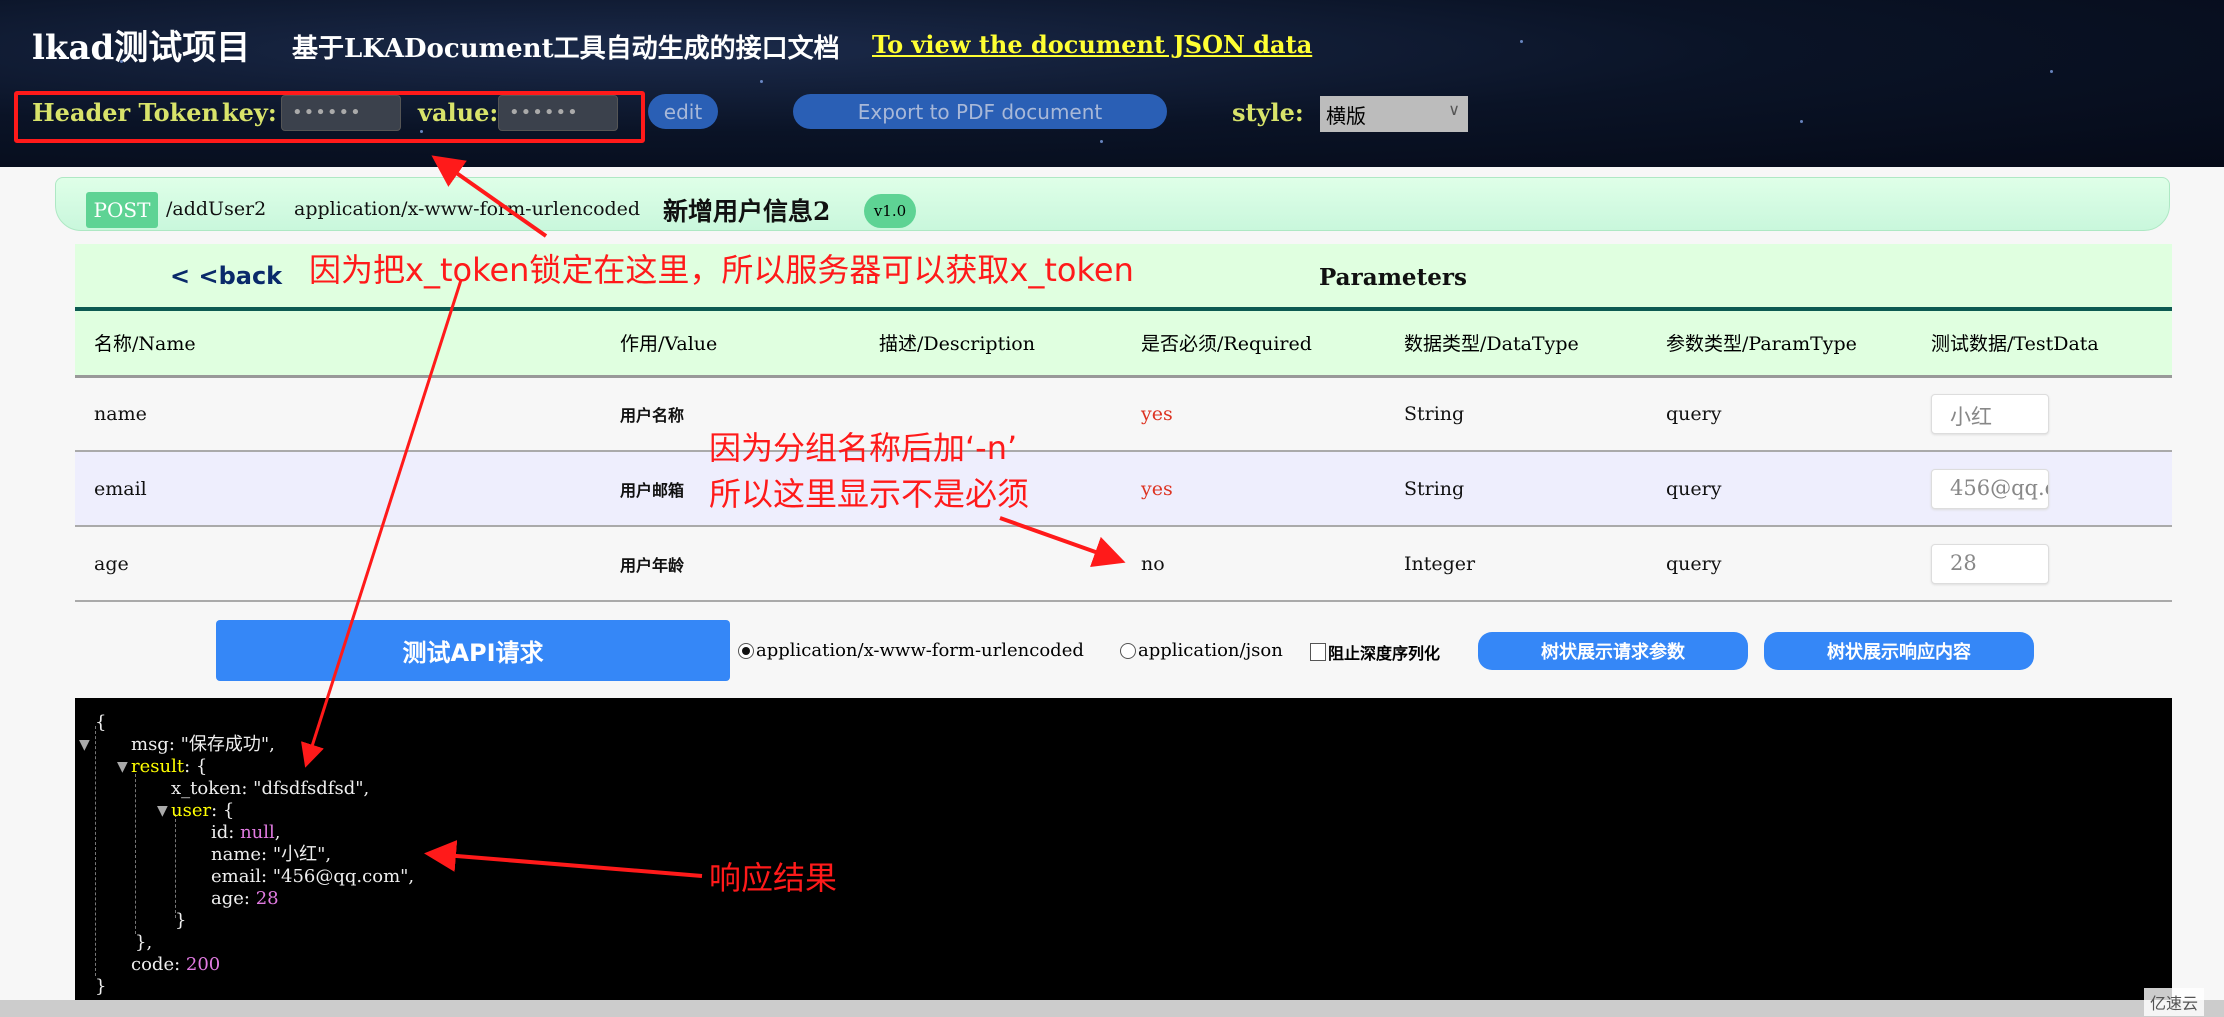 The height and width of the screenshot is (1017, 2224). What do you see at coordinates (747, 211) in the screenshot?
I see `api-name: 新增用户信息2` at bounding box center [747, 211].